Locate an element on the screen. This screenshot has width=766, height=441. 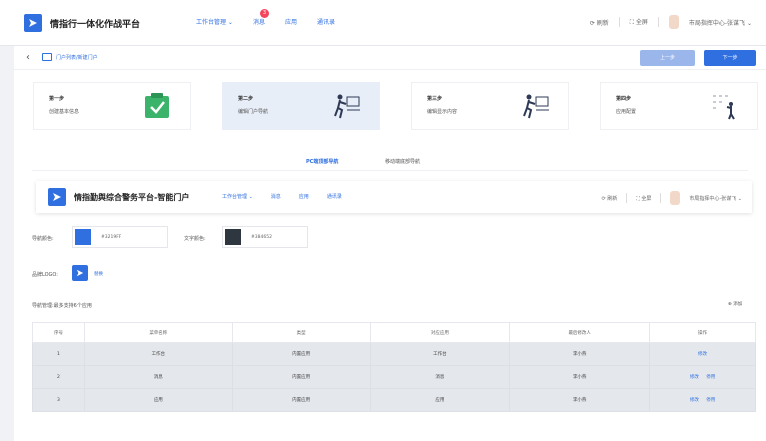
add-label: 添加 is located at coordinates (738, 304).